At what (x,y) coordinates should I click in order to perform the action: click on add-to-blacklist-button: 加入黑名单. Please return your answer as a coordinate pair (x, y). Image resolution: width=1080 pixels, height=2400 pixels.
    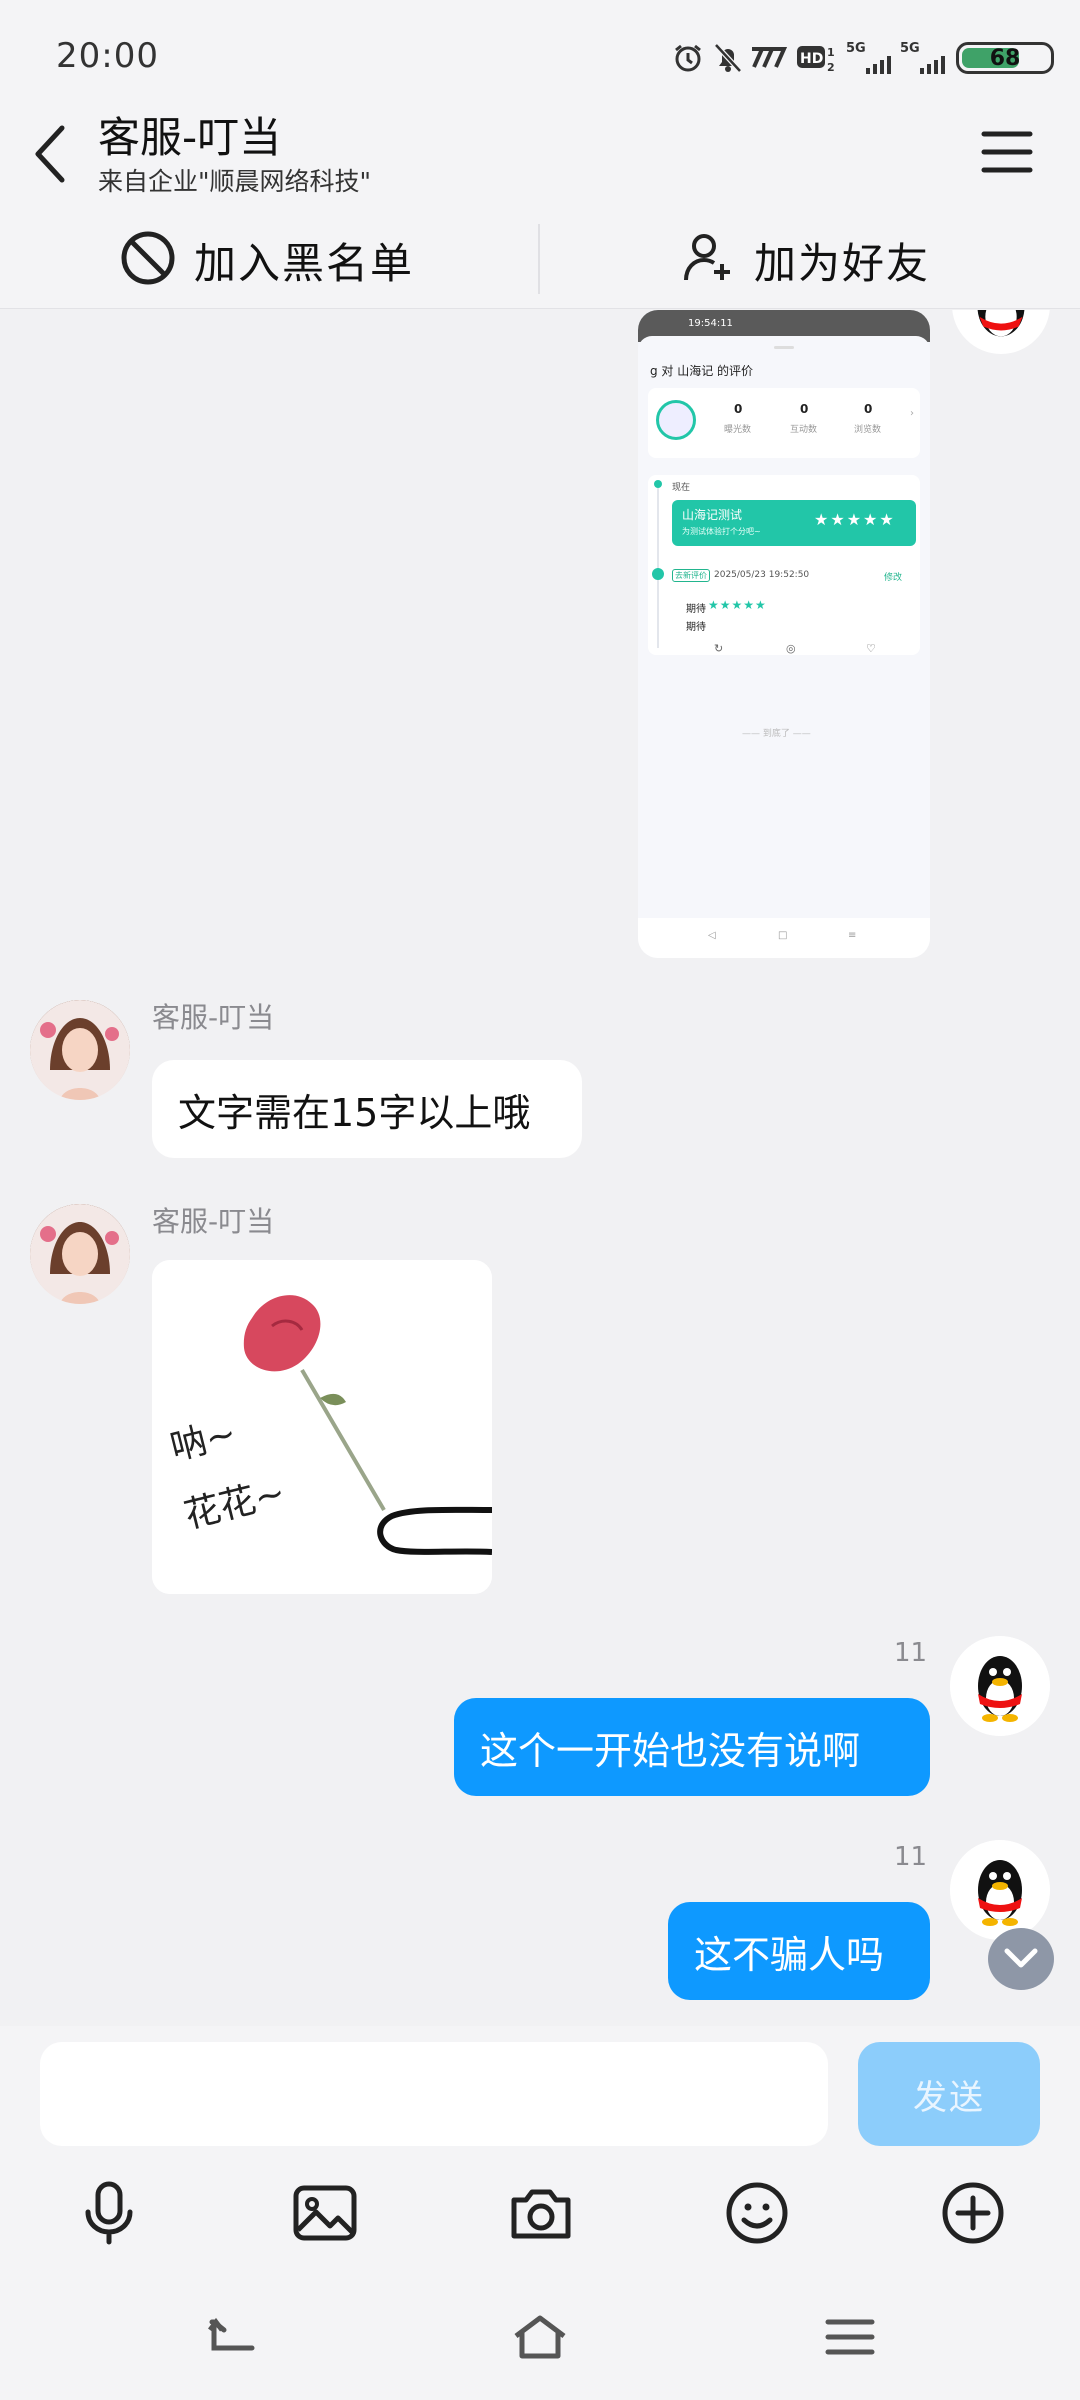
    Looking at the image, I should click on (280, 260).